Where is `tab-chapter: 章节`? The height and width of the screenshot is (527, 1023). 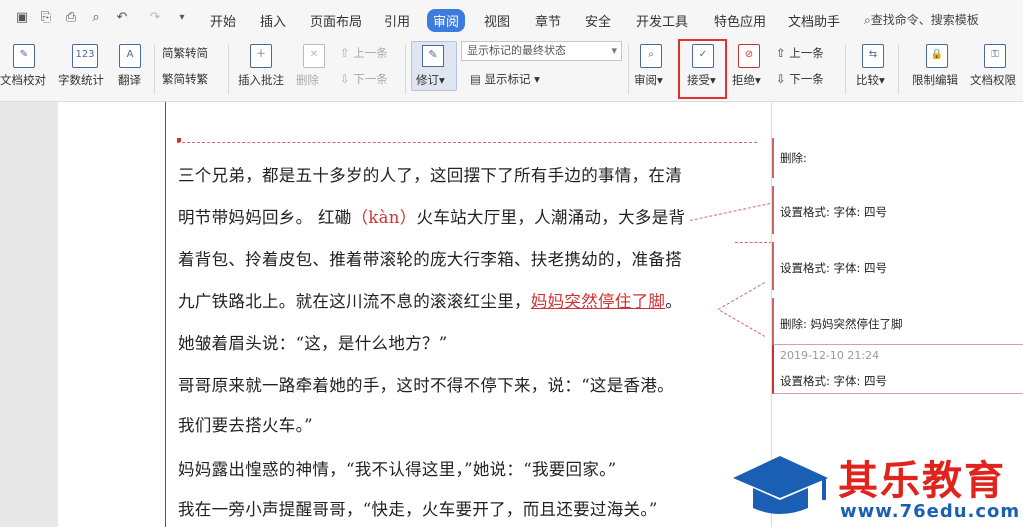 tab-chapter: 章节 is located at coordinates (548, 20).